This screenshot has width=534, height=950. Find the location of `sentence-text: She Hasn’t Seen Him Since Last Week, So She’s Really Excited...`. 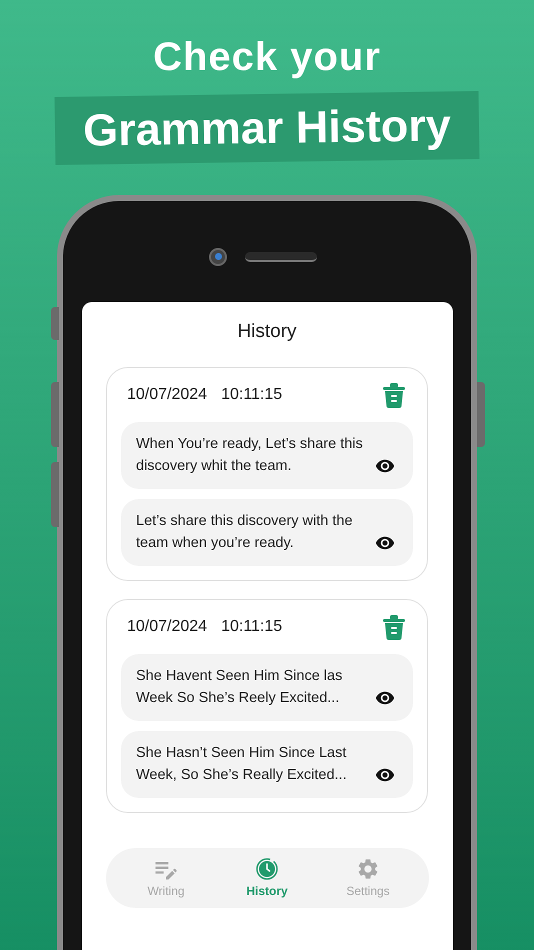

sentence-text: She Hasn’t Seen Him Since Last Week, So She’s Really Excited... is located at coordinates (242, 764).